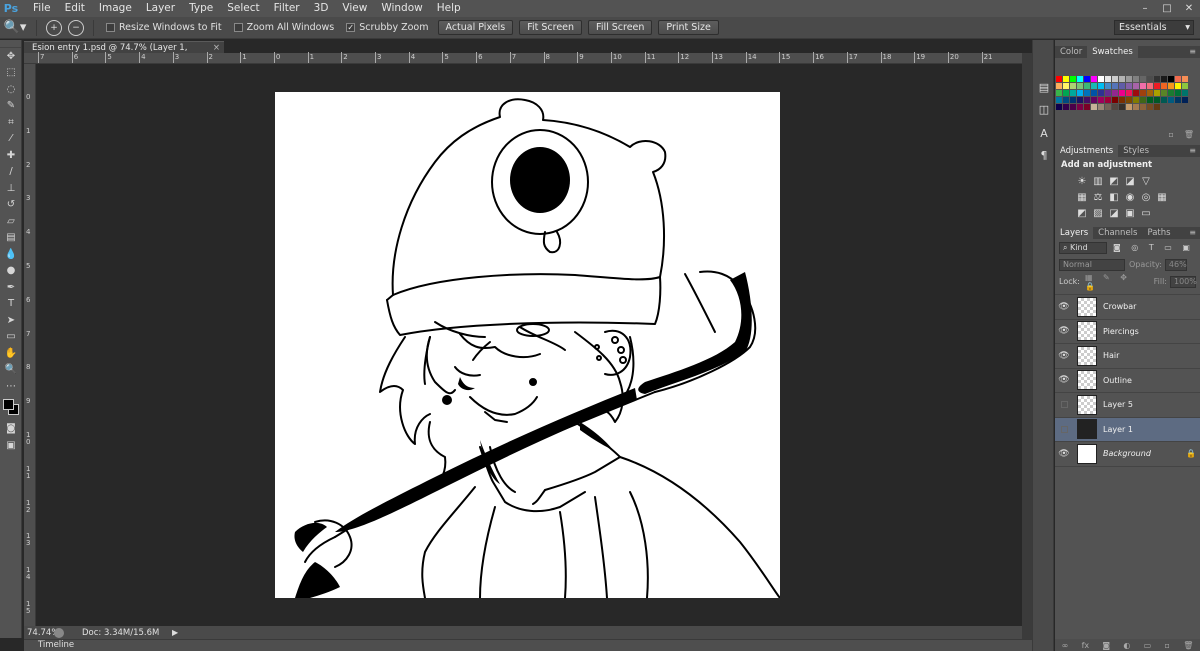 The image size is (1200, 651). What do you see at coordinates (1127, 332) in the screenshot?
I see `layer-row: 👁 Piercings` at bounding box center [1127, 332].